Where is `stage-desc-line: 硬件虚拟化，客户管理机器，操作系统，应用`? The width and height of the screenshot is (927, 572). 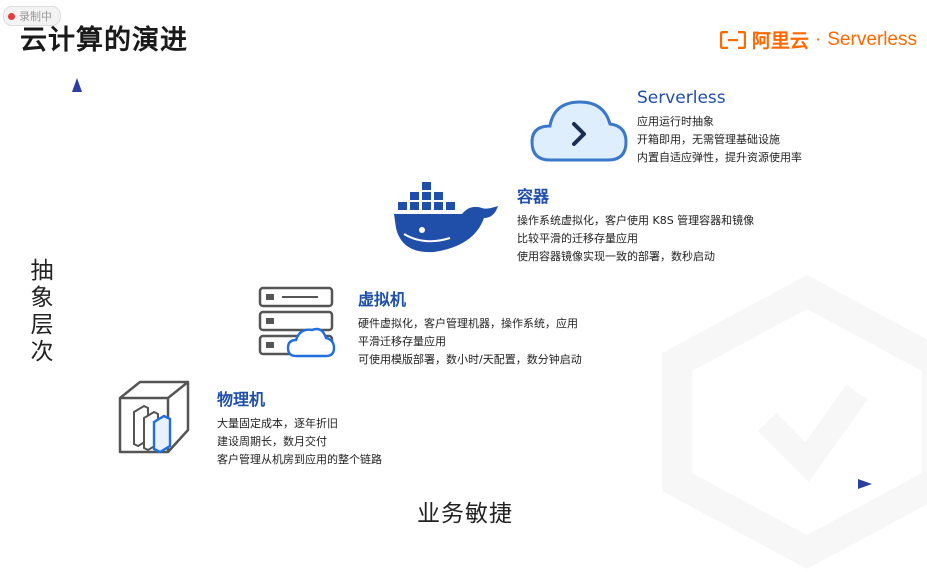 stage-desc-line: 硬件虚拟化，客户管理机器，操作系统，应用 is located at coordinates (468, 323).